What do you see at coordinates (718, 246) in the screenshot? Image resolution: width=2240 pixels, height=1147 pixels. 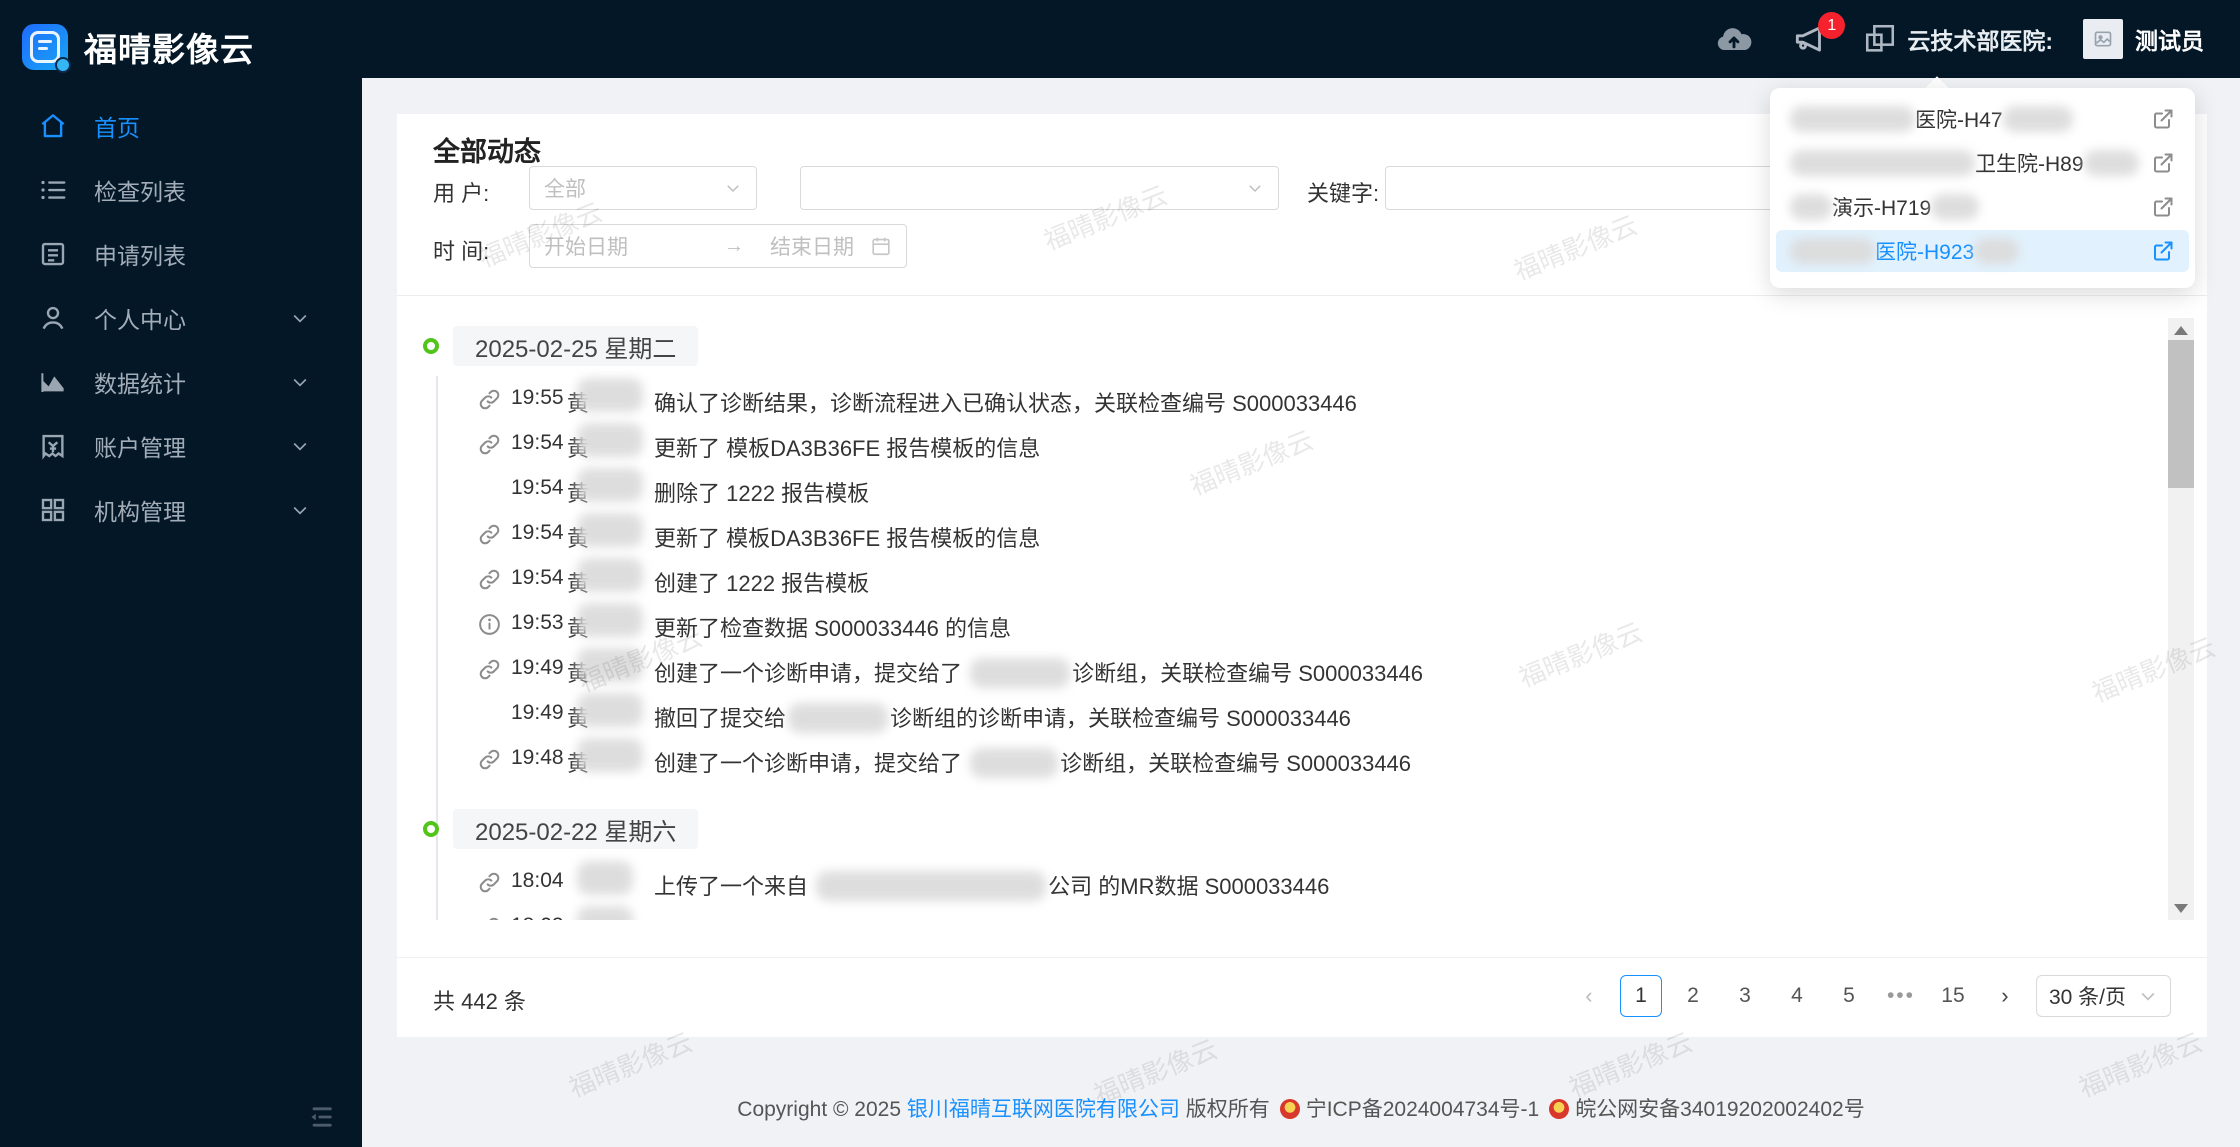 I see `date-range-picker: 开始日期 → 结束日期` at bounding box center [718, 246].